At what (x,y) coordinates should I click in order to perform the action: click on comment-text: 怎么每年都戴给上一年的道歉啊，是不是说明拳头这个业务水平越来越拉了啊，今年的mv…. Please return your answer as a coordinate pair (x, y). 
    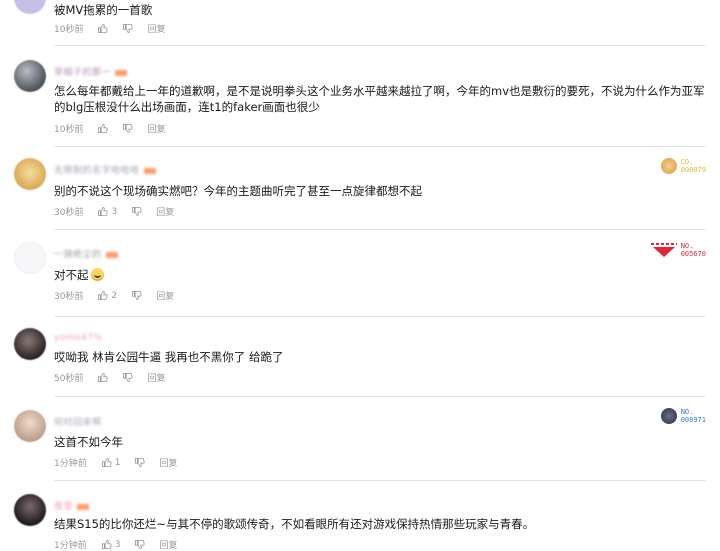
    Looking at the image, I should click on (379, 99).